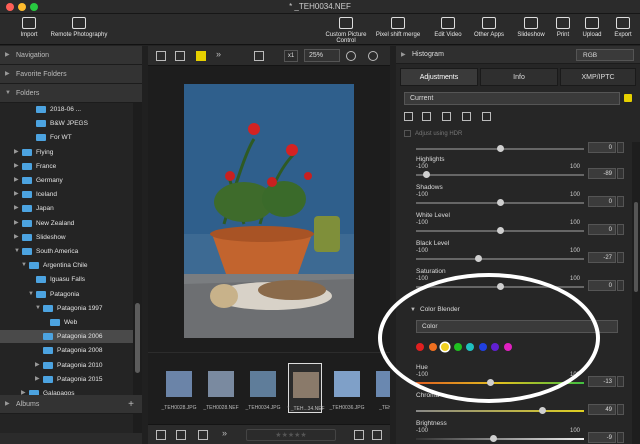 The width and height of the screenshot is (640, 444). What do you see at coordinates (426, 116) in the screenshot?
I see `retouch-brush-icon` at bounding box center [426, 116].